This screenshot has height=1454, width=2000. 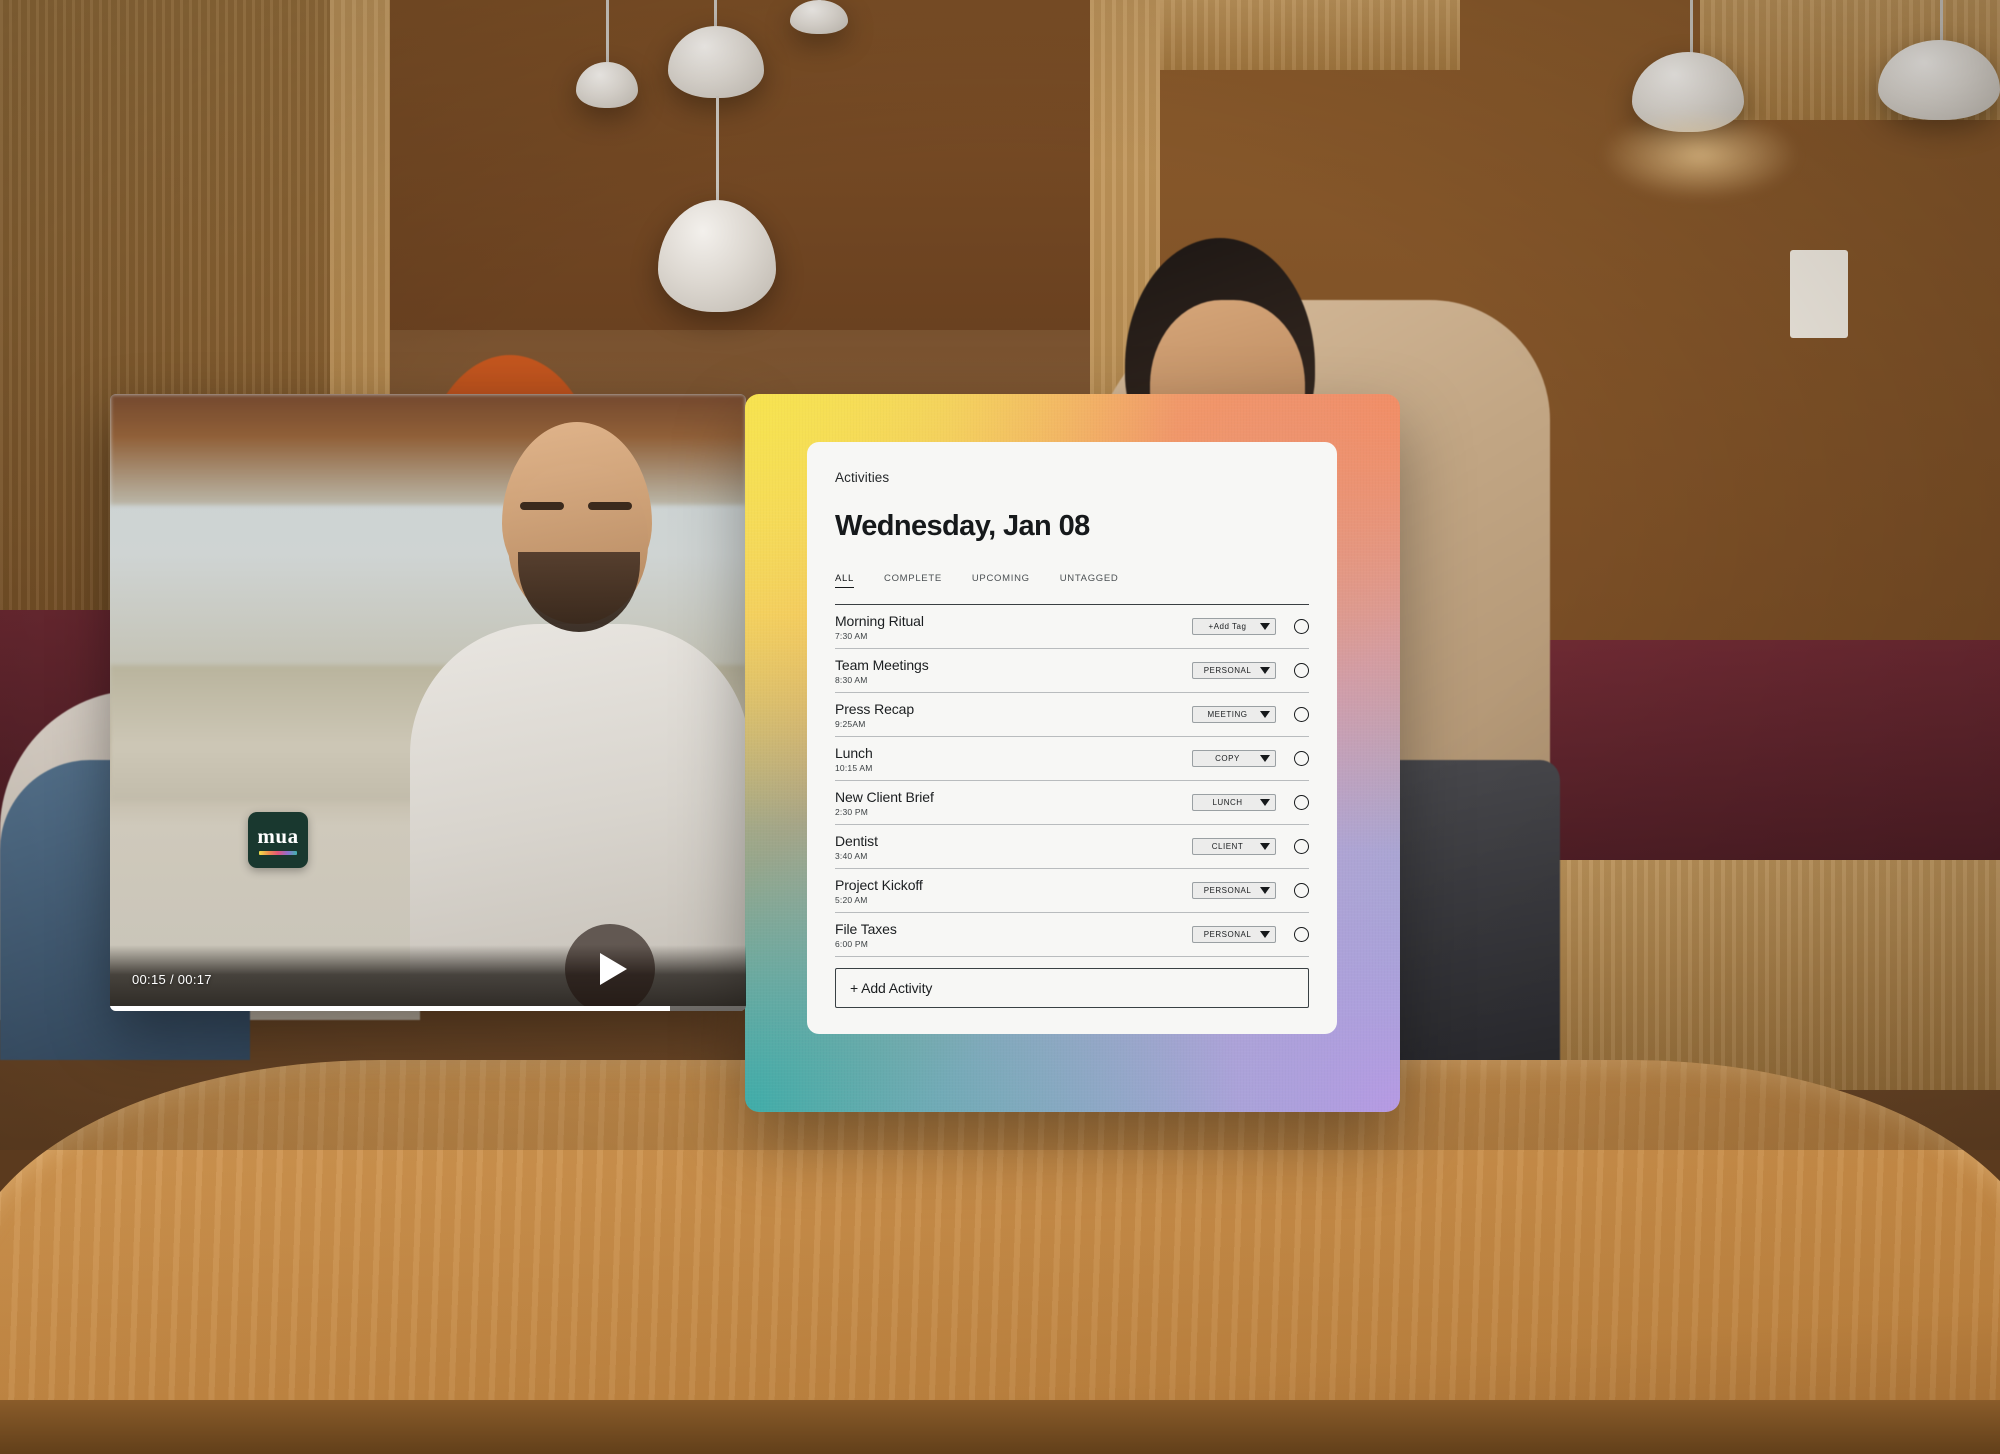 I want to click on tab-all: ALL, so click(x=845, y=580).